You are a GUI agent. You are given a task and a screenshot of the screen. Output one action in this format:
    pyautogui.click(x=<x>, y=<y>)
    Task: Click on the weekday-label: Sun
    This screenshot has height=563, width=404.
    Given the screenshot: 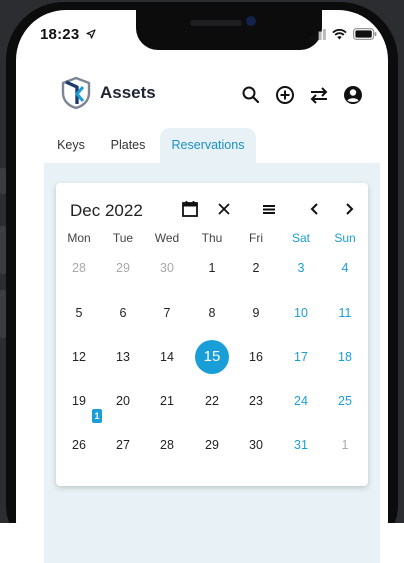 What is the action you would take?
    pyautogui.click(x=345, y=238)
    